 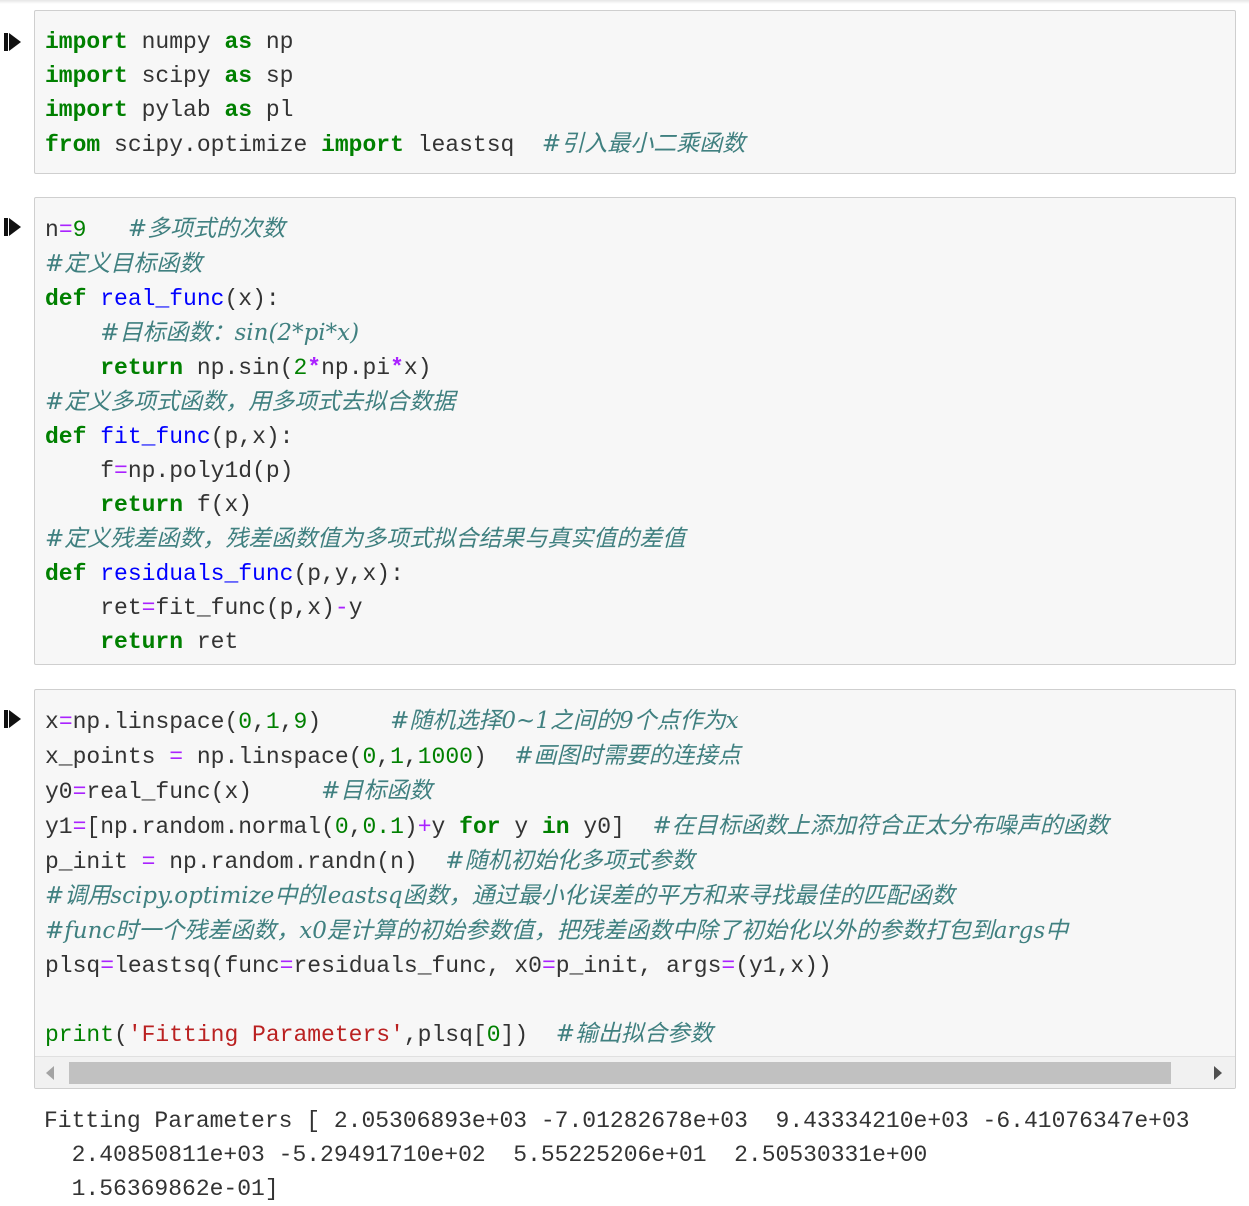 I want to click on scroll-right-icon, so click(x=1219, y=1072).